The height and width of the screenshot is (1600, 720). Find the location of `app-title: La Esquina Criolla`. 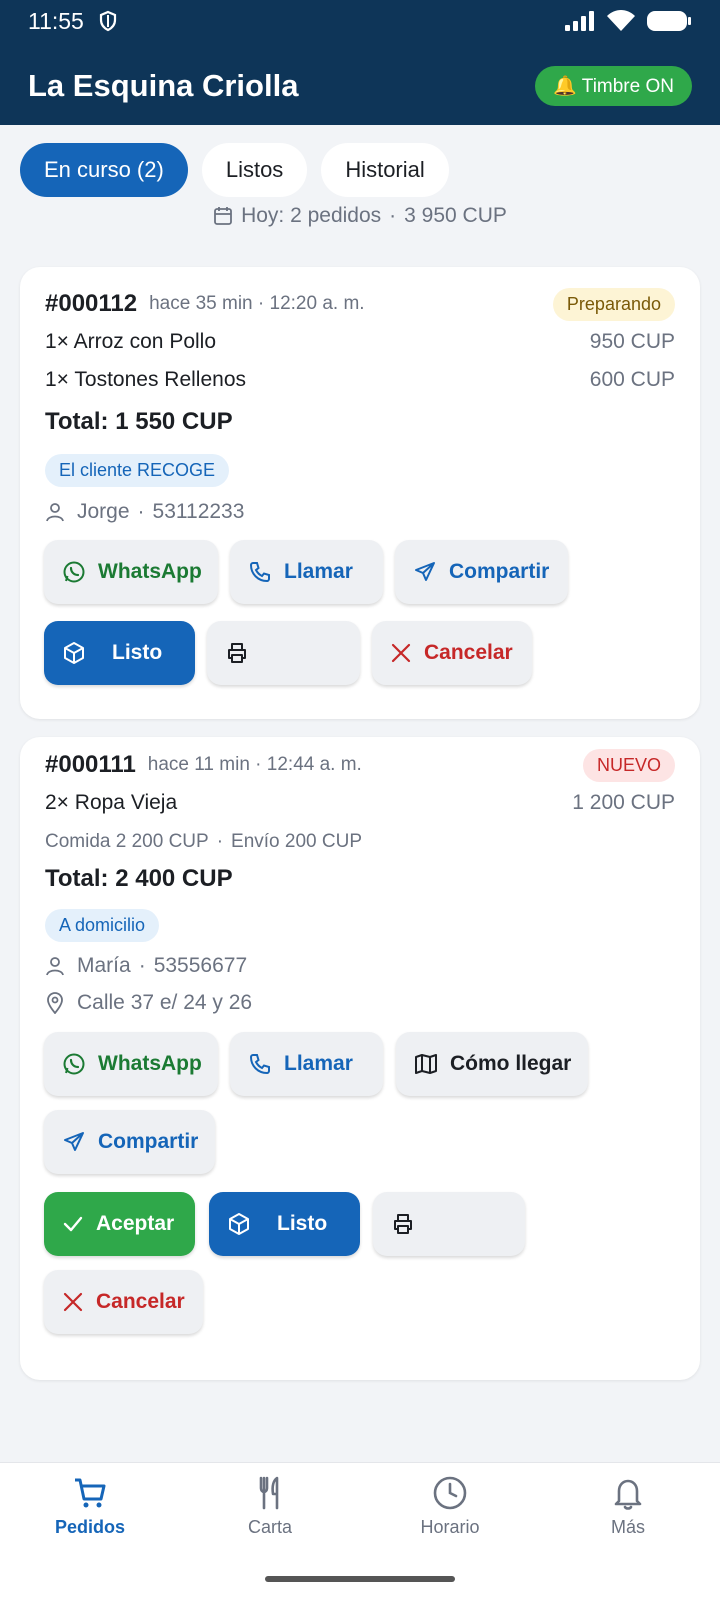

app-title: La Esquina Criolla is located at coordinates (163, 85).